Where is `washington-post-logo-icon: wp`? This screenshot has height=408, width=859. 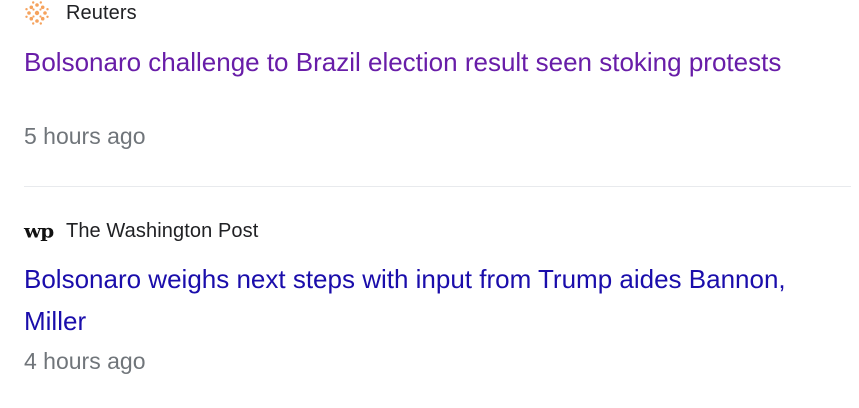 washington-post-logo-icon: wp is located at coordinates (39, 231).